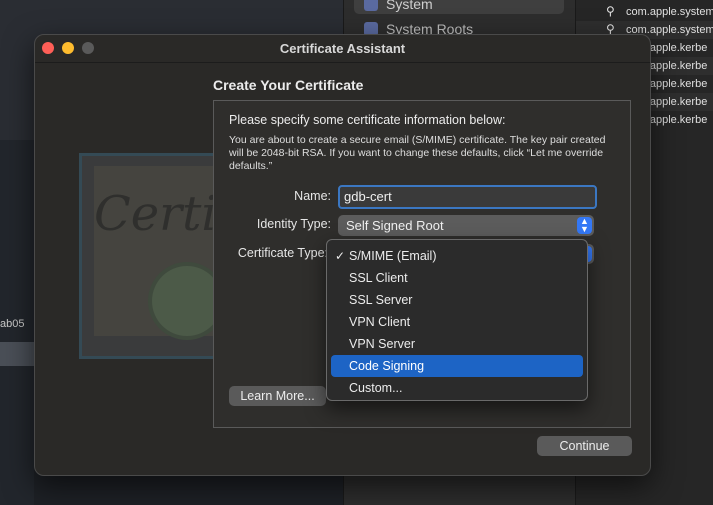 The image size is (713, 505). What do you see at coordinates (17, 354) in the screenshot?
I see `background-selected-row` at bounding box center [17, 354].